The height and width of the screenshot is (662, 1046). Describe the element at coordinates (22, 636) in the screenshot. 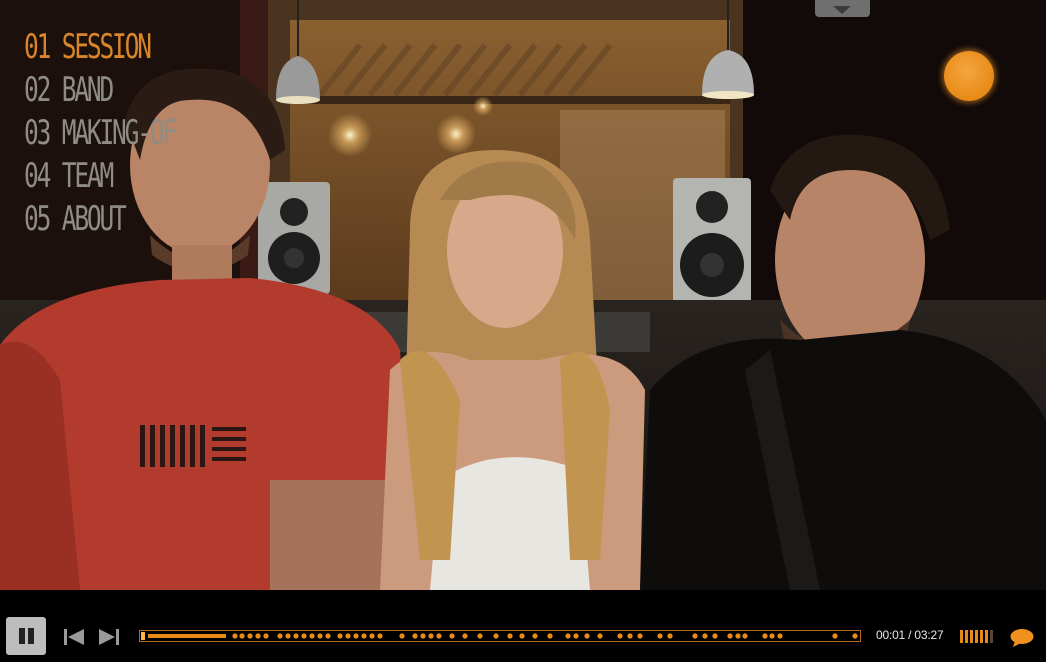

I see `pause-icon` at that location.